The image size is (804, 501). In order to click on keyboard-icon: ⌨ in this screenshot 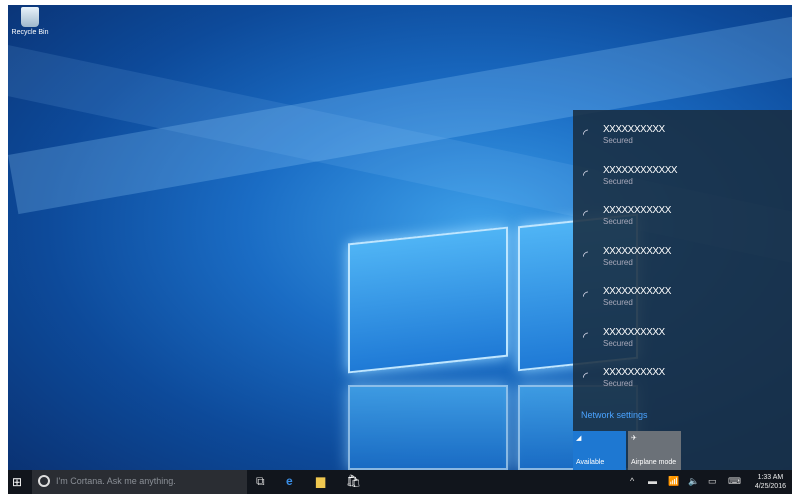, I will do `click(734, 481)`.